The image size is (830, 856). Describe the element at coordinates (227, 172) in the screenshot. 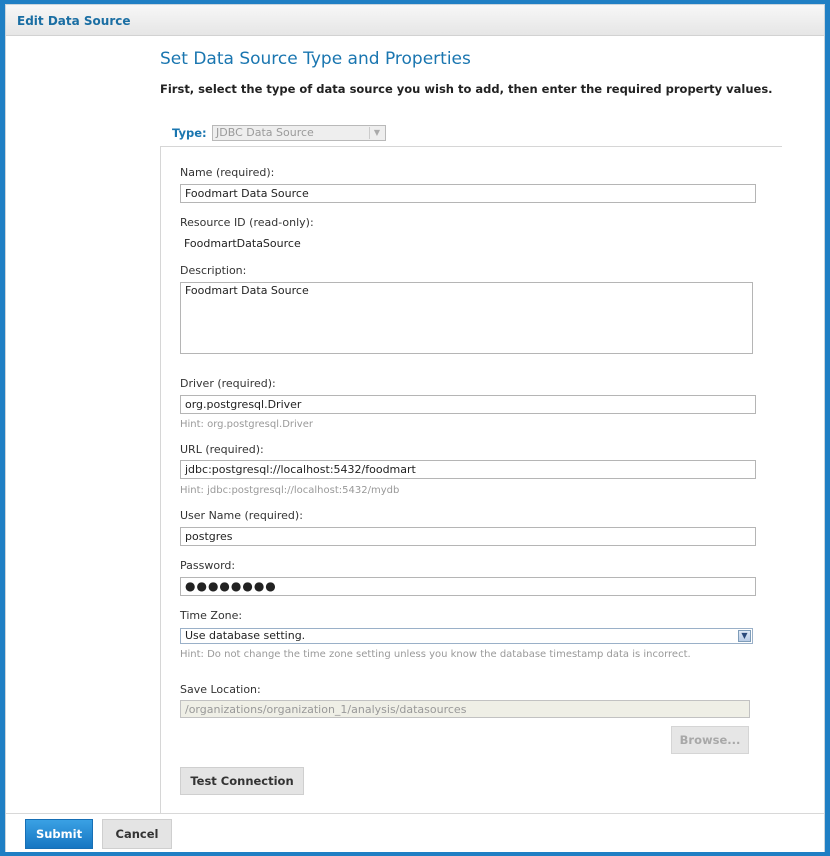

I see `name-label: Name (required):` at that location.